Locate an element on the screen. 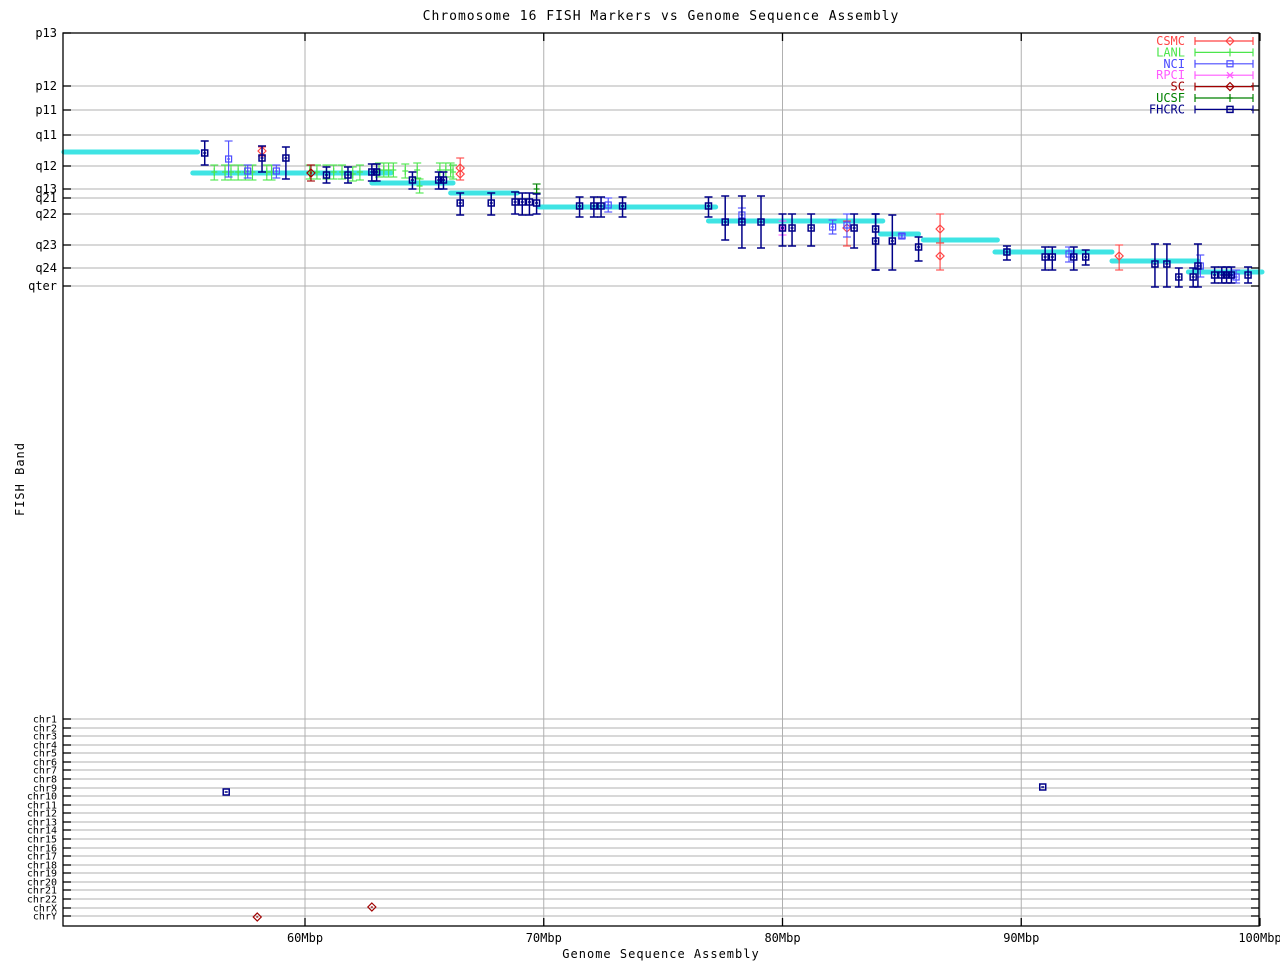 The width and height of the screenshot is (1280, 961). svg-text: q12 is located at coordinates (46, 166).